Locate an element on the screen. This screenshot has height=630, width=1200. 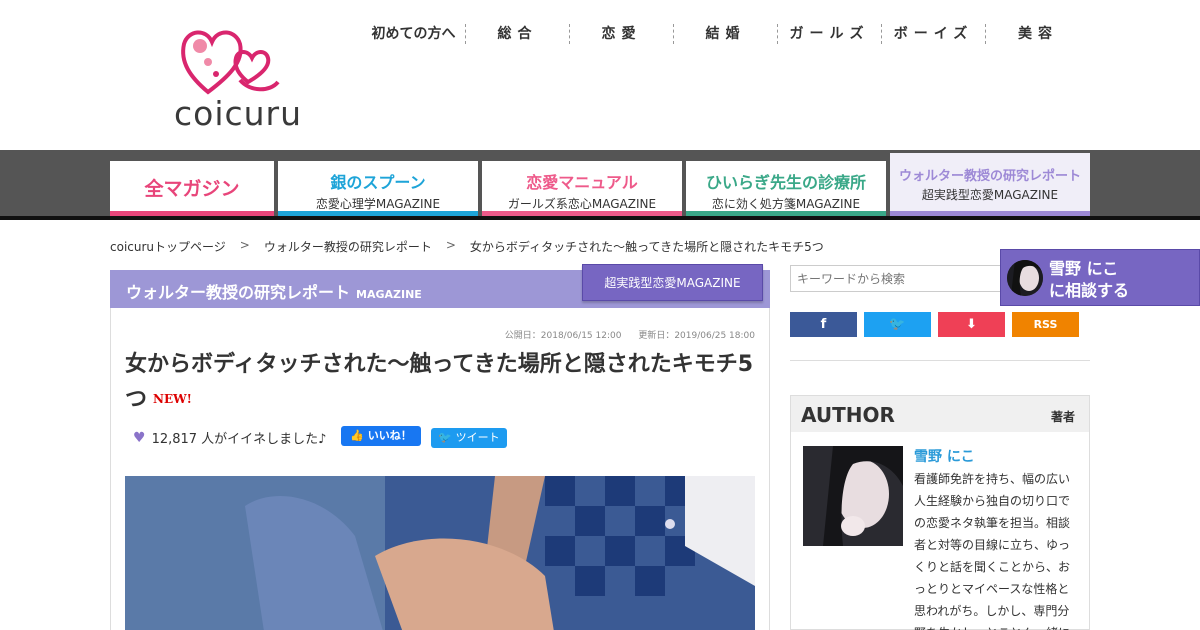
new-badge: NEW! is located at coordinates (172, 399).